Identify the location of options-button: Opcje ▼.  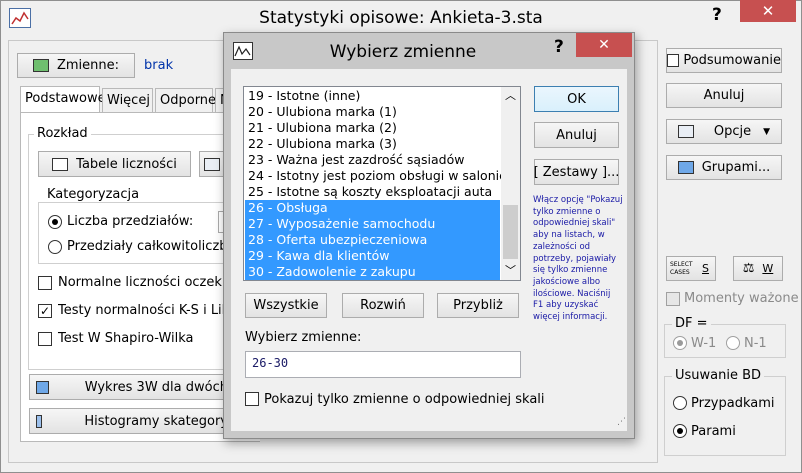
(724, 131).